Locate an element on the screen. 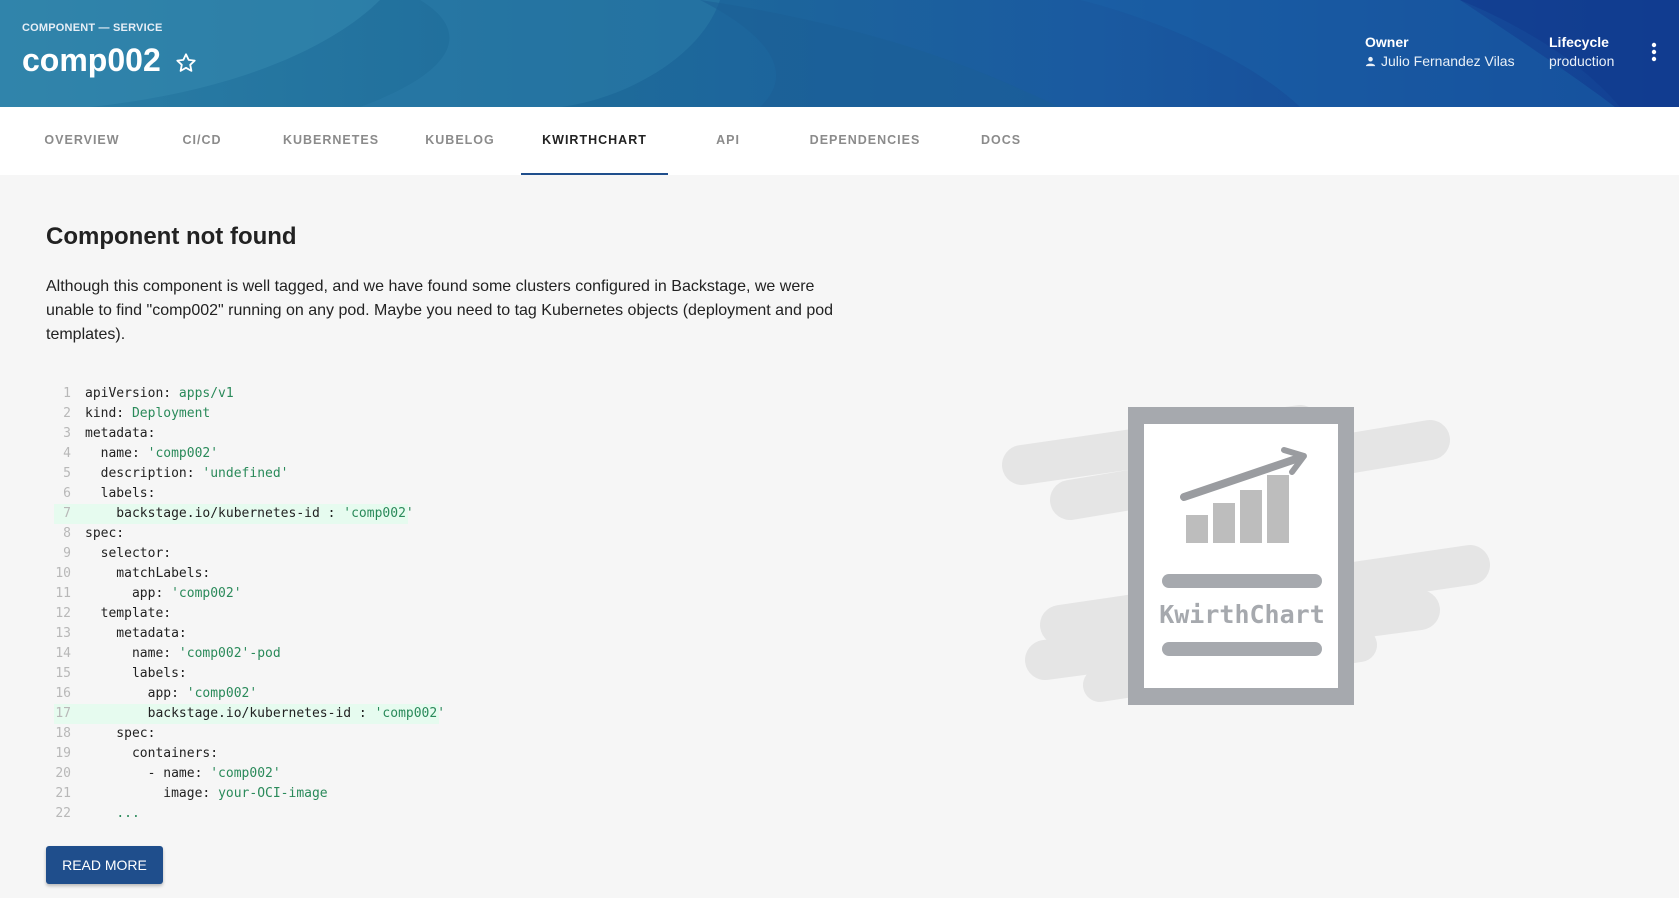 This screenshot has height=898, width=1679. tab-cicd: CI/CD is located at coordinates (202, 141).